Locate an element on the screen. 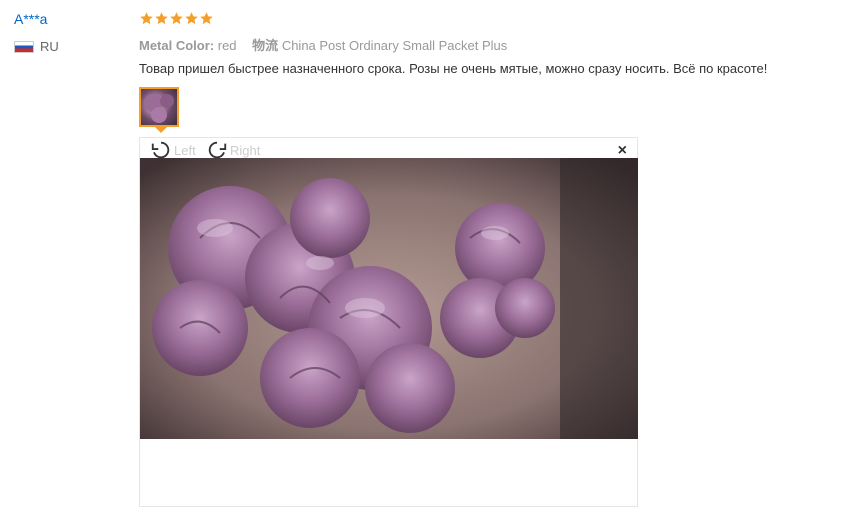  country-code: RU is located at coordinates (49, 46).